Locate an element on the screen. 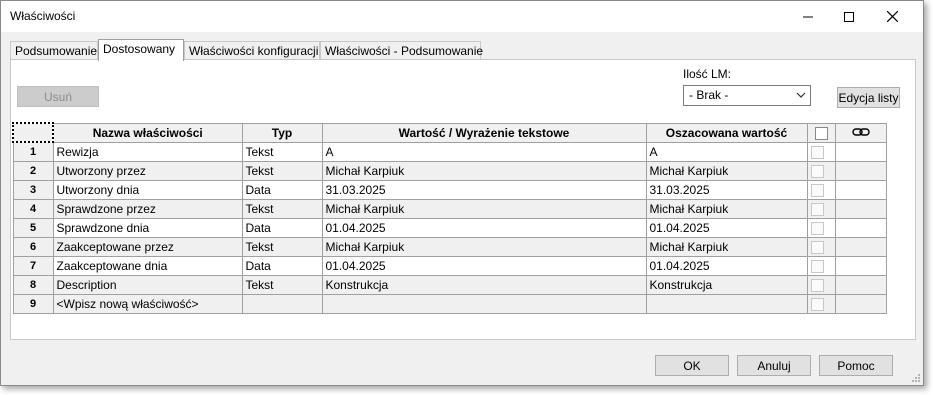 The height and width of the screenshot is (395, 933). cell-evaluated-value: Konstrukcja is located at coordinates (726, 284).